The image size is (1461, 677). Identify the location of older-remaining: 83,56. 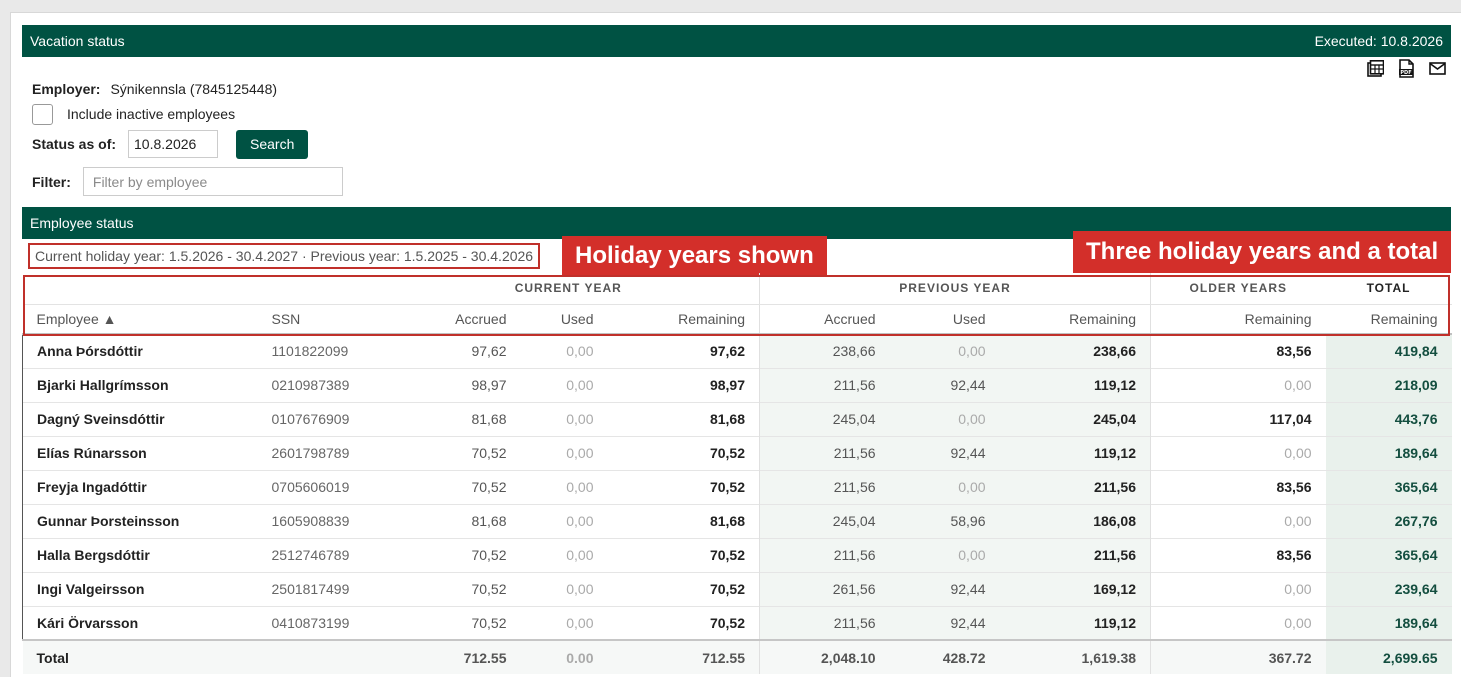
(1238, 486).